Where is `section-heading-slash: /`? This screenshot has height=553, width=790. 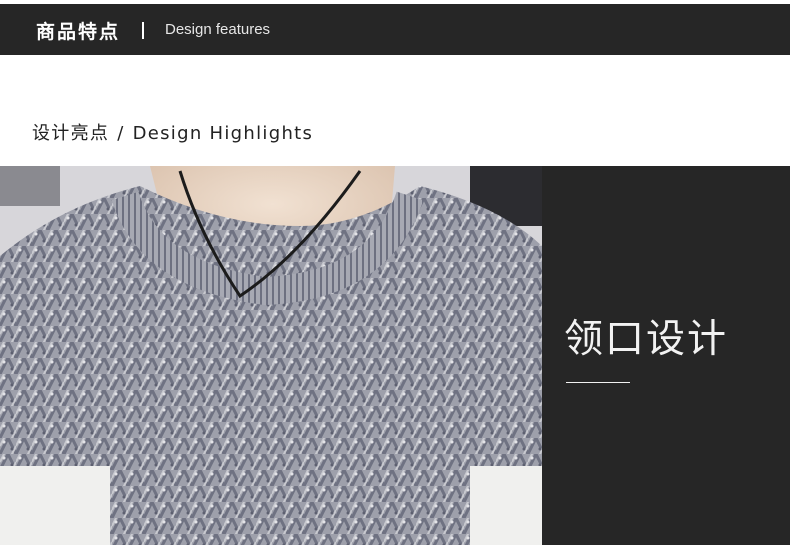
section-heading-slash: / is located at coordinates (121, 133).